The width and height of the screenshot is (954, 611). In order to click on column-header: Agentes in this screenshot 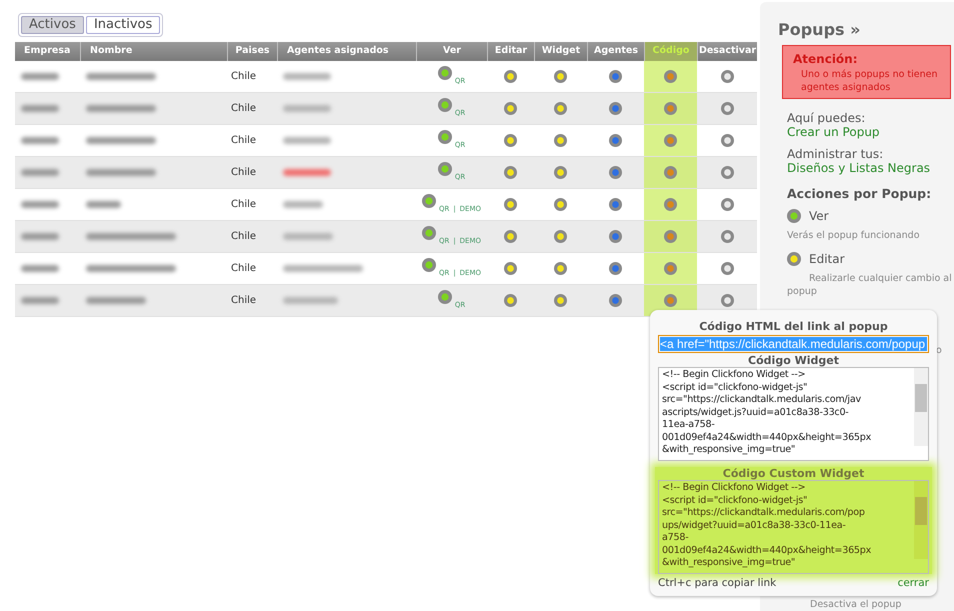, I will do `click(616, 51)`.